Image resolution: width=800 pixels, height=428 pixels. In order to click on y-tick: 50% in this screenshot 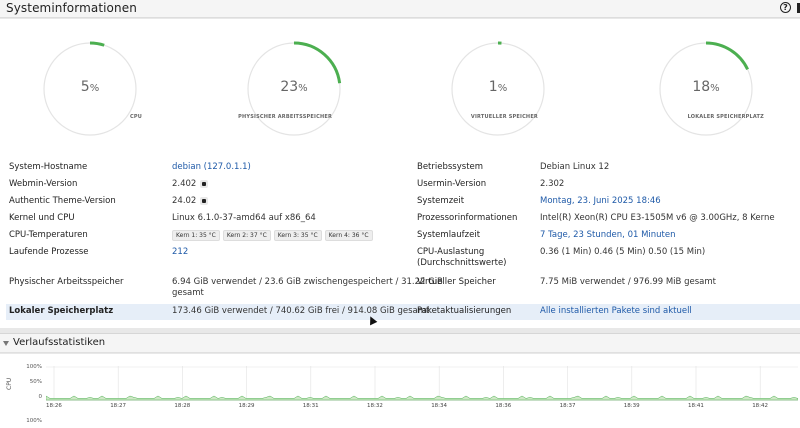, I will do `click(35, 382)`.